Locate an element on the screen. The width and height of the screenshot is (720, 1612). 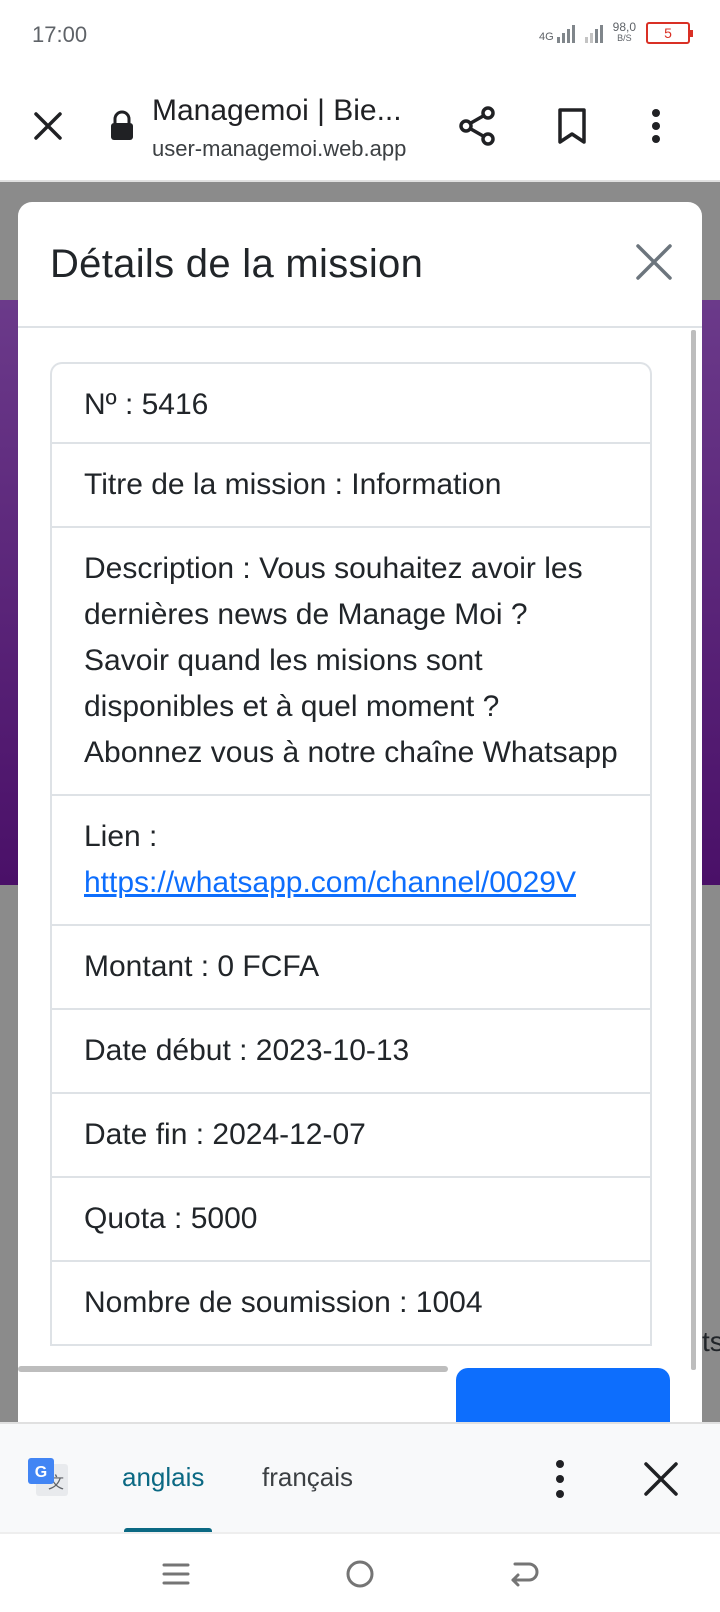
system-nav-bar is located at coordinates (360, 1572).